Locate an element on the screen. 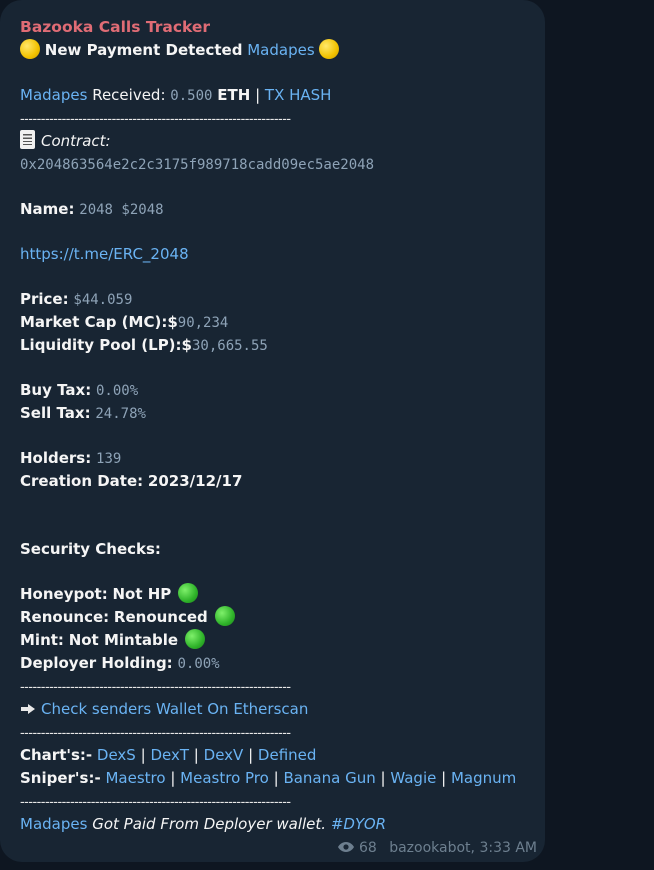 Image resolution: width=654 pixels, height=870 pixels. deployer-row: Deployer Holding: 0.00% is located at coordinates (282, 663).